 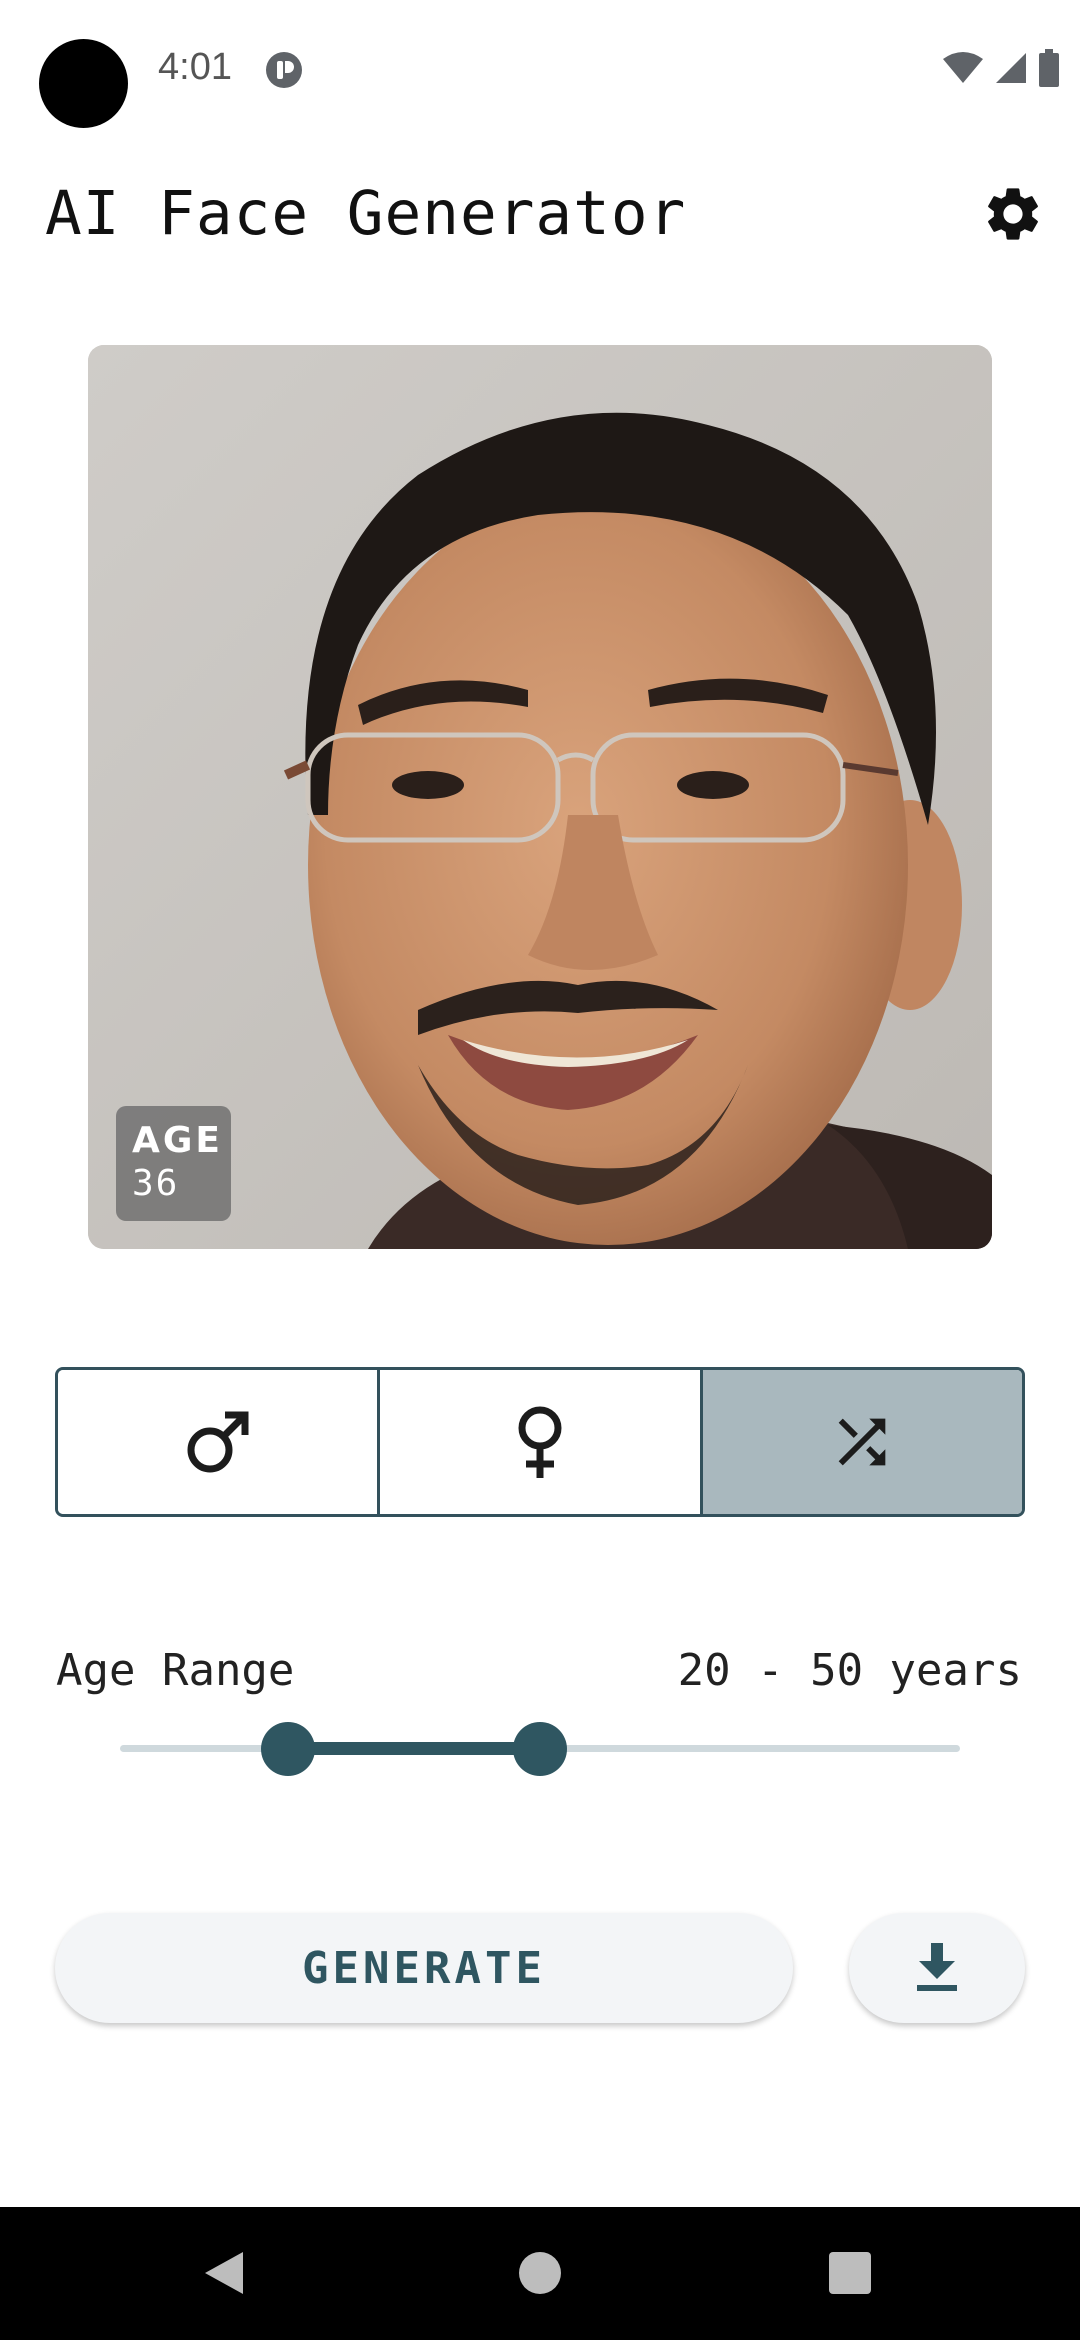 What do you see at coordinates (1011, 68) in the screenshot?
I see `cell-signal-icon` at bounding box center [1011, 68].